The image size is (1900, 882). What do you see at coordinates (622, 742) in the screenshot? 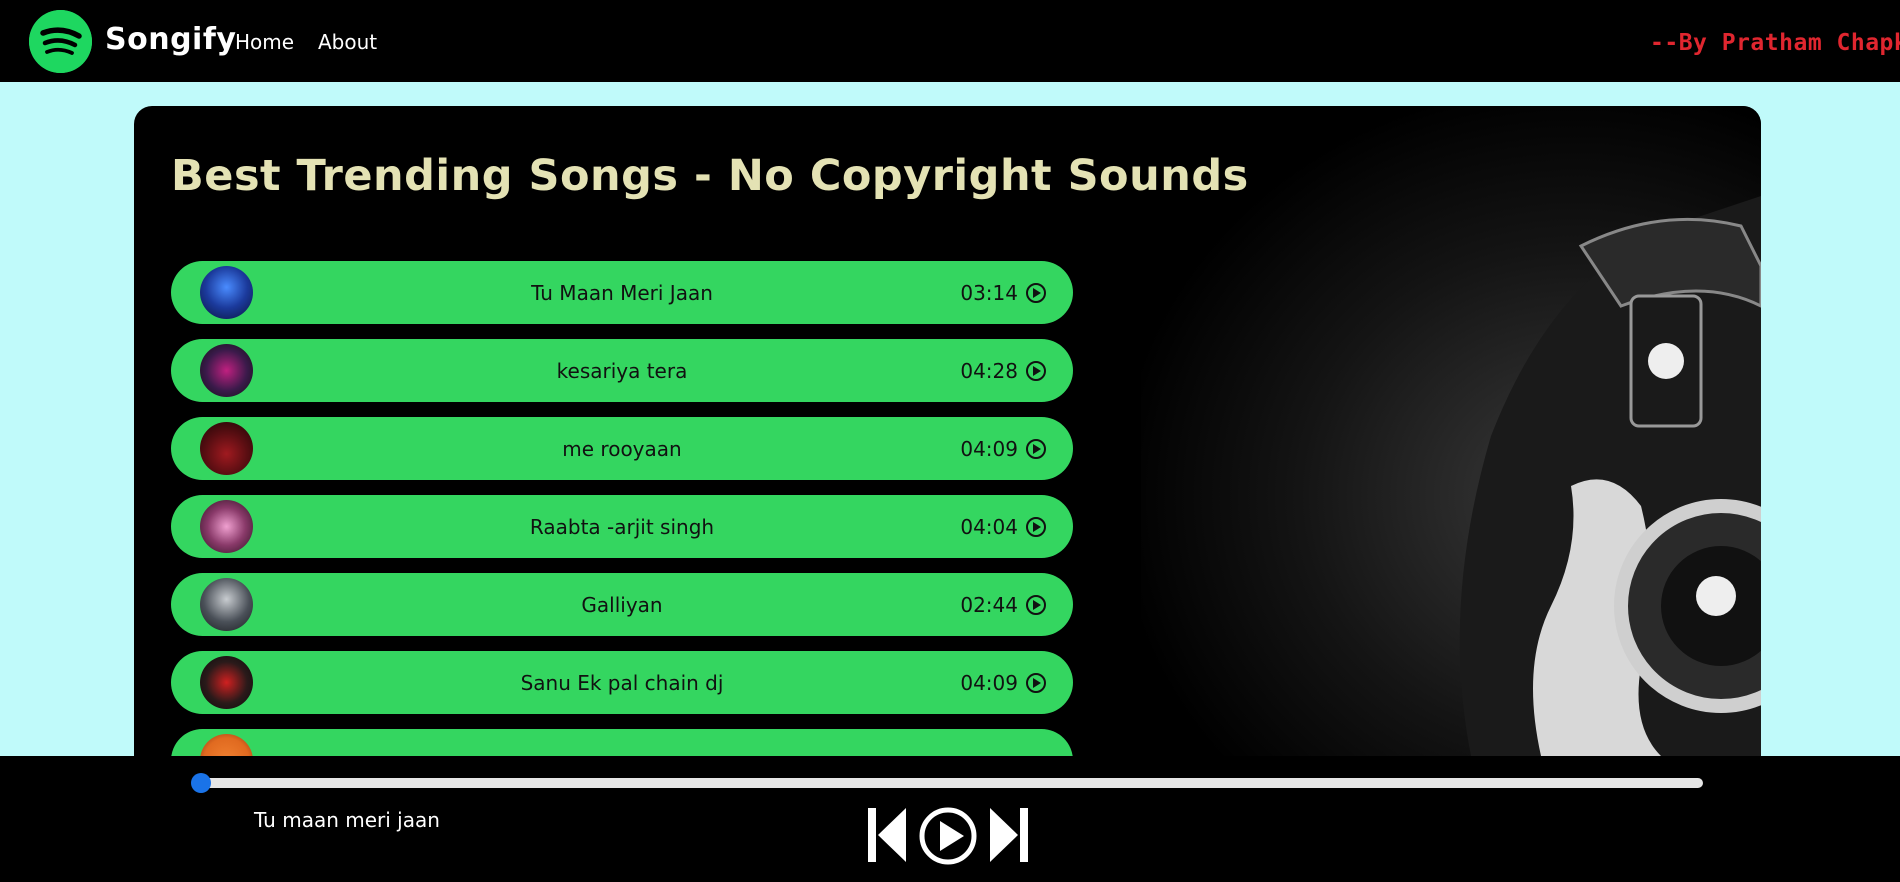
I see `song-item` at bounding box center [622, 742].